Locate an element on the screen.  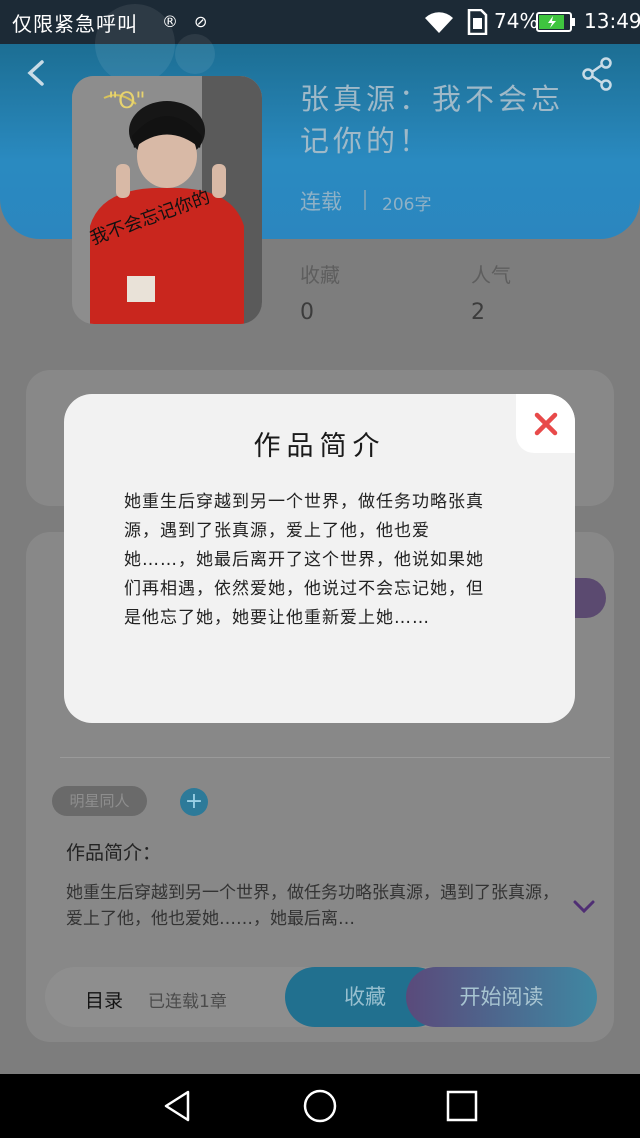
serial-status: 连载 is located at coordinates (321, 202).